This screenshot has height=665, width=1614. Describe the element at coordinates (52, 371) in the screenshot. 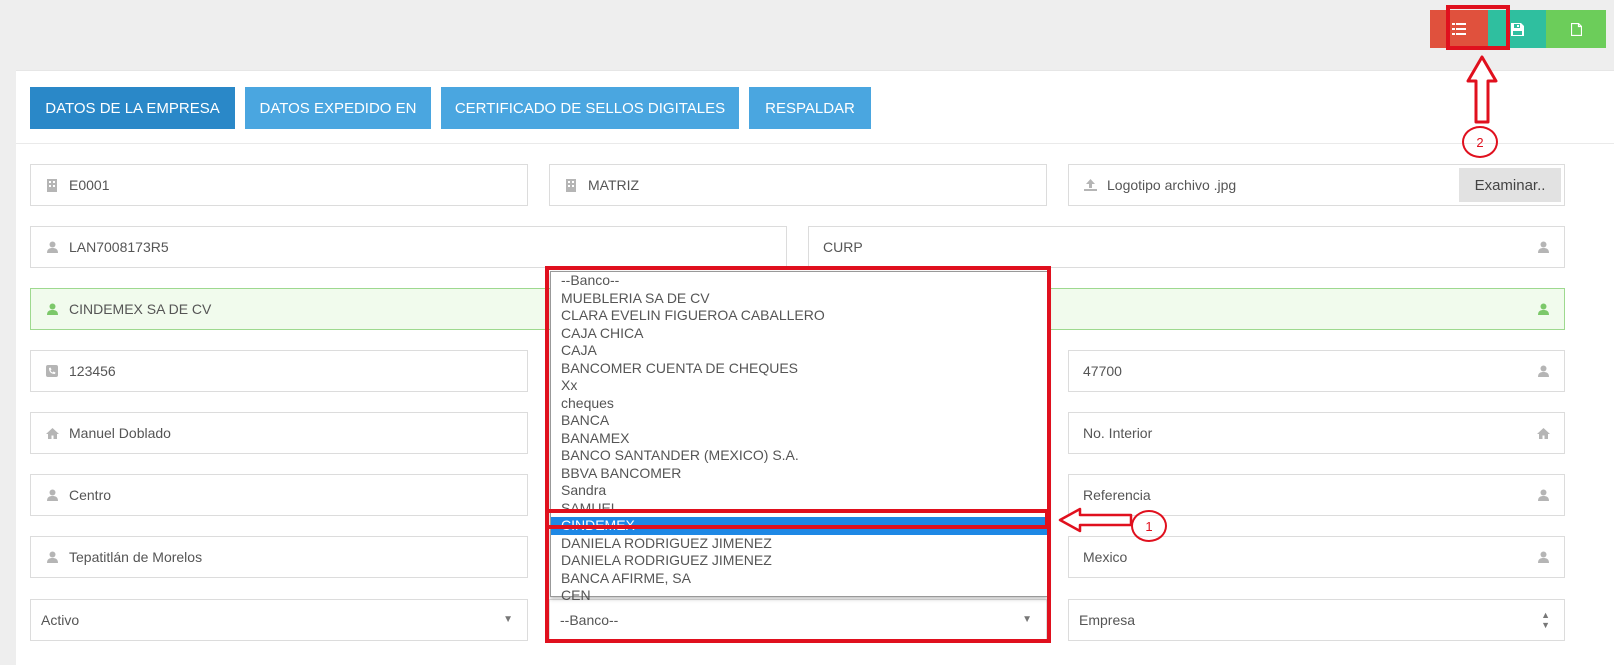

I see `phone-icon` at that location.